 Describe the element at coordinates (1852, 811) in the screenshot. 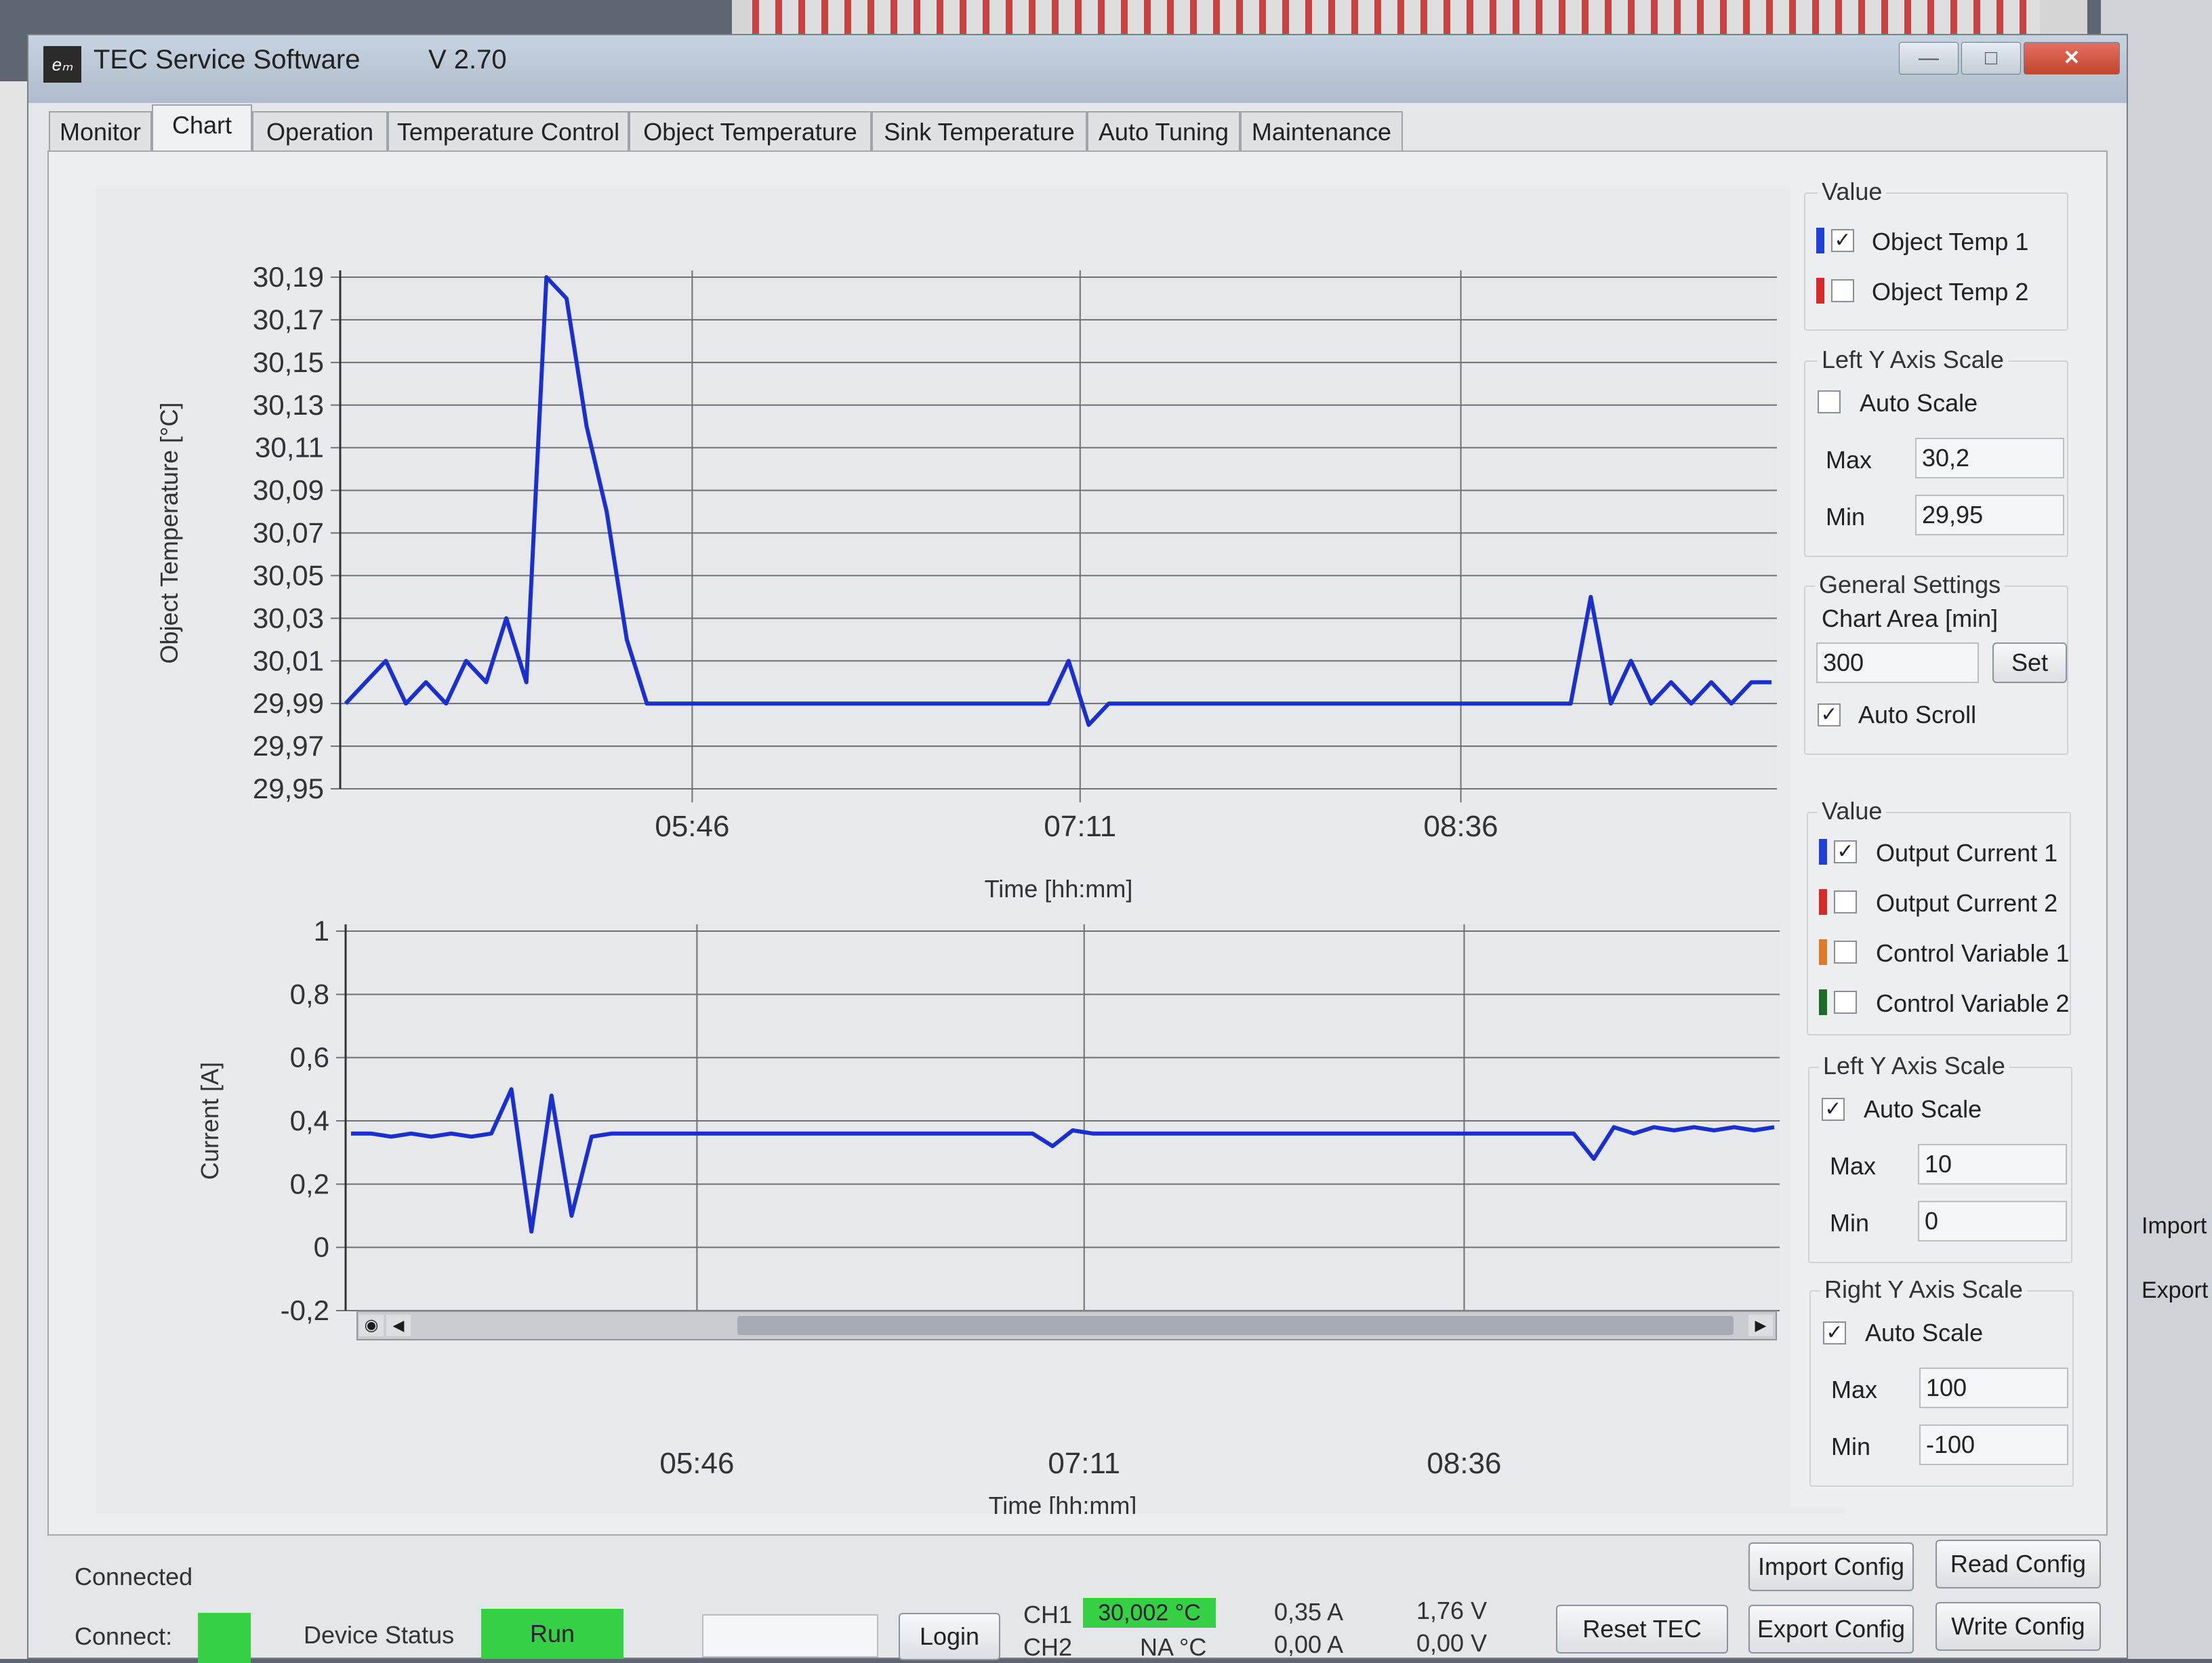

I see `value-group-title-2: Value` at that location.